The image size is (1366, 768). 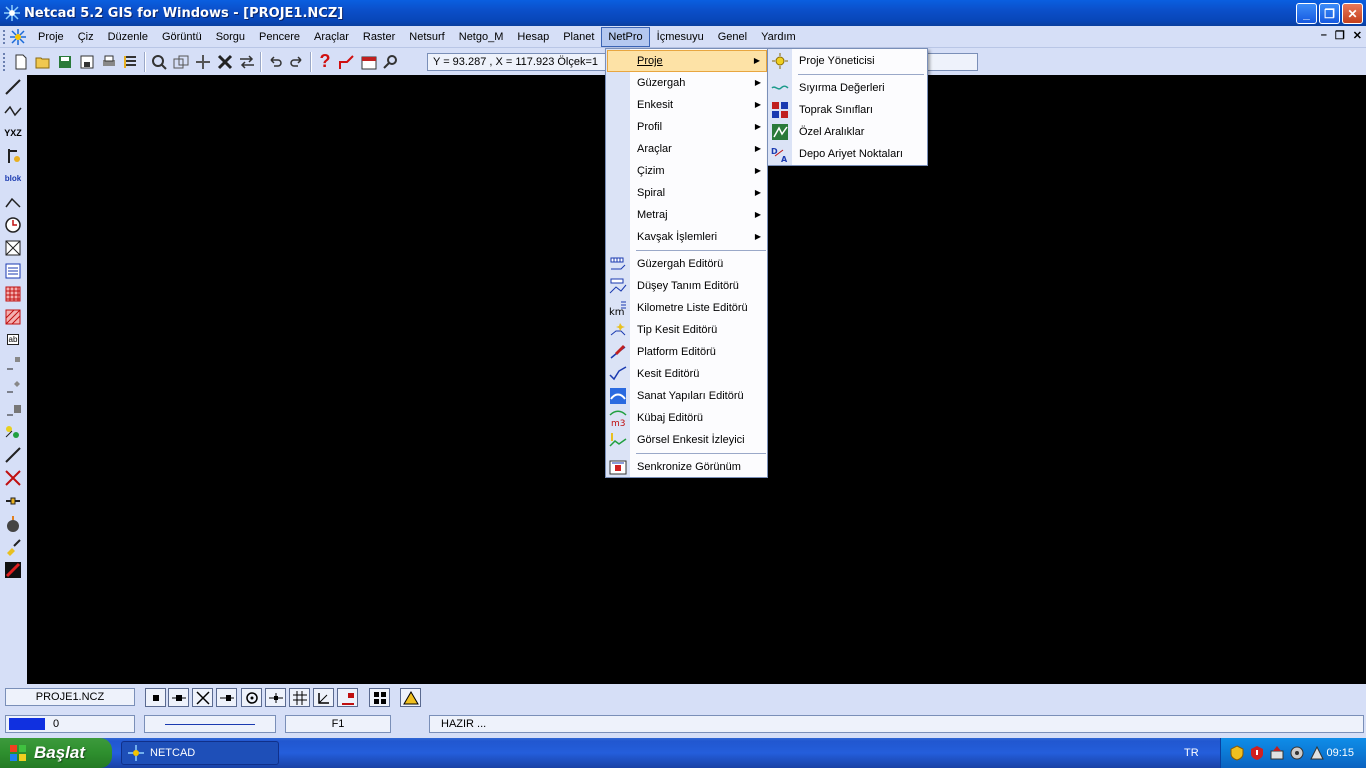 I want to click on block-tool-icon: blok, so click(x=13, y=178).